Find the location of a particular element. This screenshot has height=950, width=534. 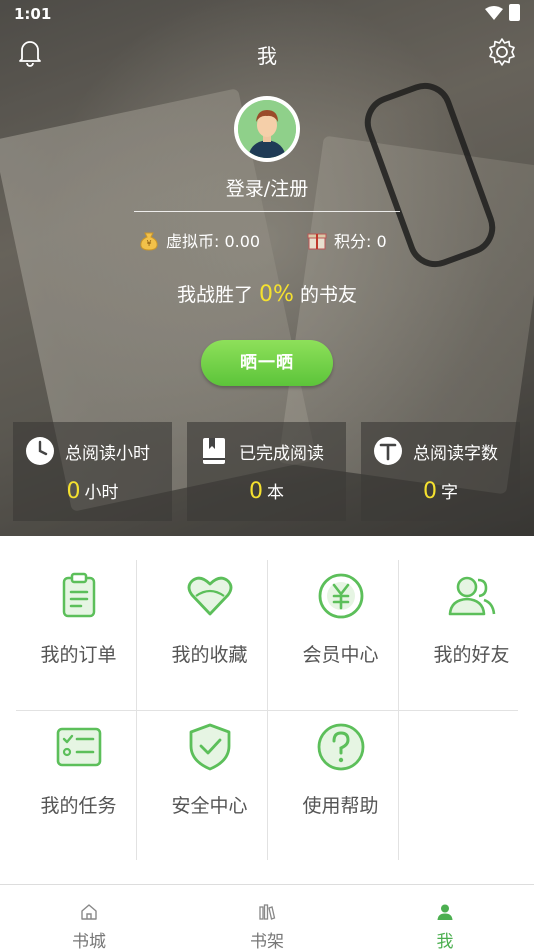

text-icon is located at coordinates (388, 451).